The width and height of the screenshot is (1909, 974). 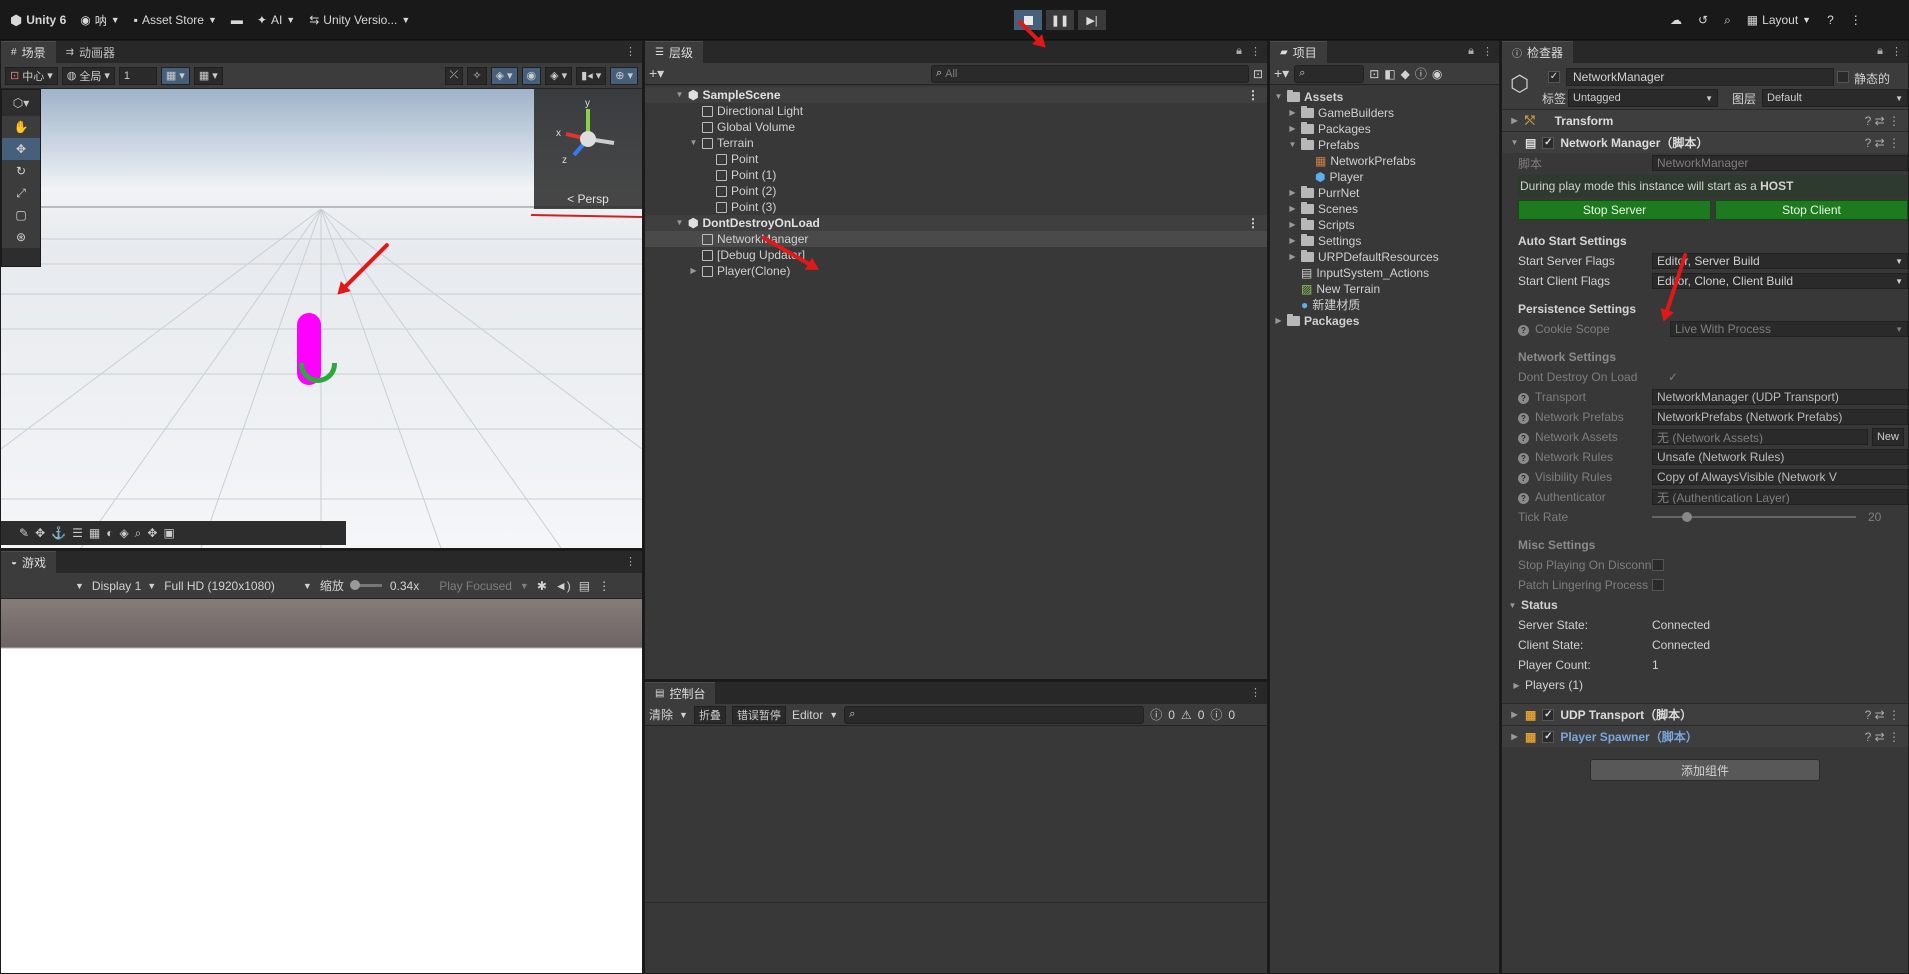 What do you see at coordinates (1384, 321) in the screenshot?
I see `project-tree-item: ▶ Packages` at bounding box center [1384, 321].